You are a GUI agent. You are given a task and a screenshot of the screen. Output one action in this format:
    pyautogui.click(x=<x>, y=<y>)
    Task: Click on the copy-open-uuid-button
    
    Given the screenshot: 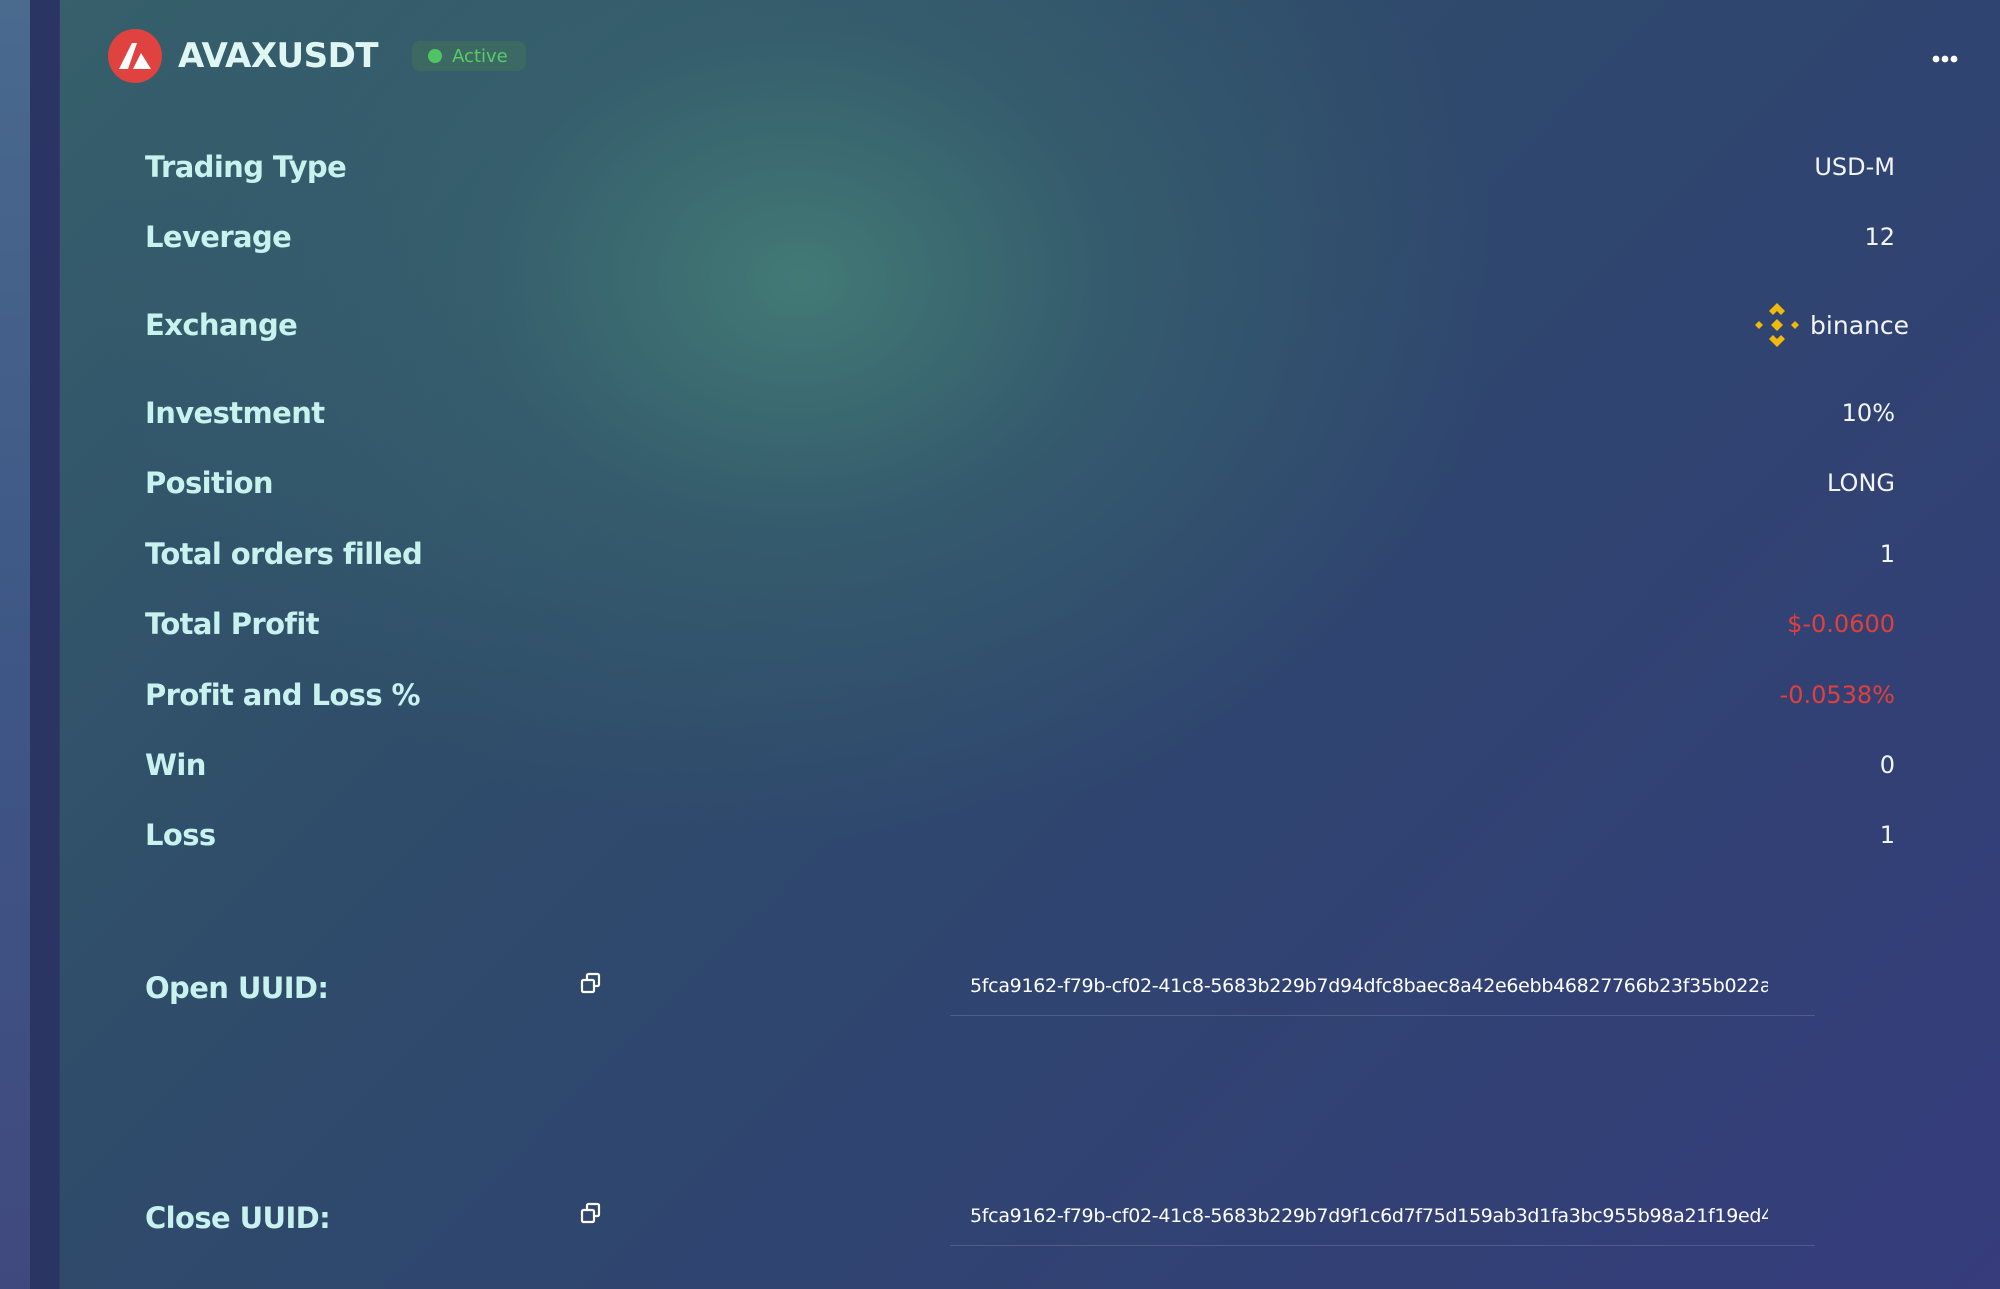 What is the action you would take?
    pyautogui.click(x=591, y=983)
    